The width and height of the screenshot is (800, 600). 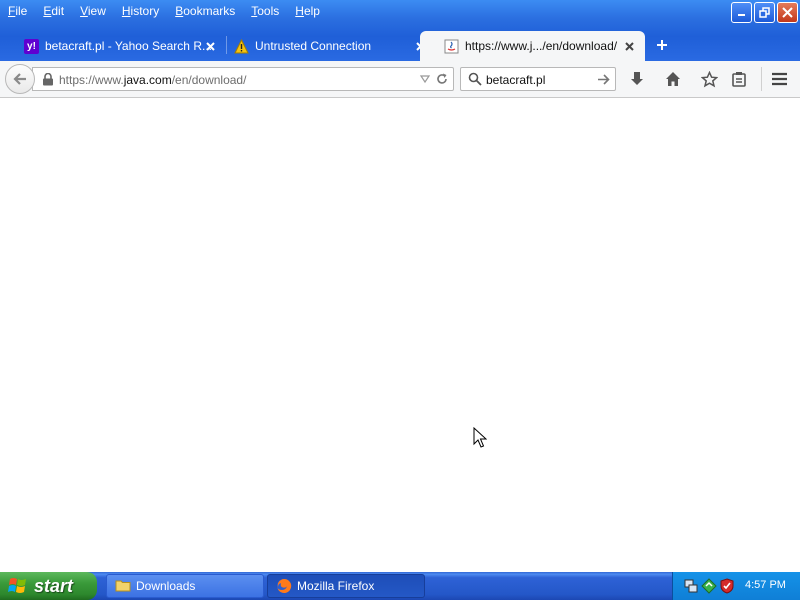 I want to click on search-bar: betacraft.pl, so click(x=538, y=79).